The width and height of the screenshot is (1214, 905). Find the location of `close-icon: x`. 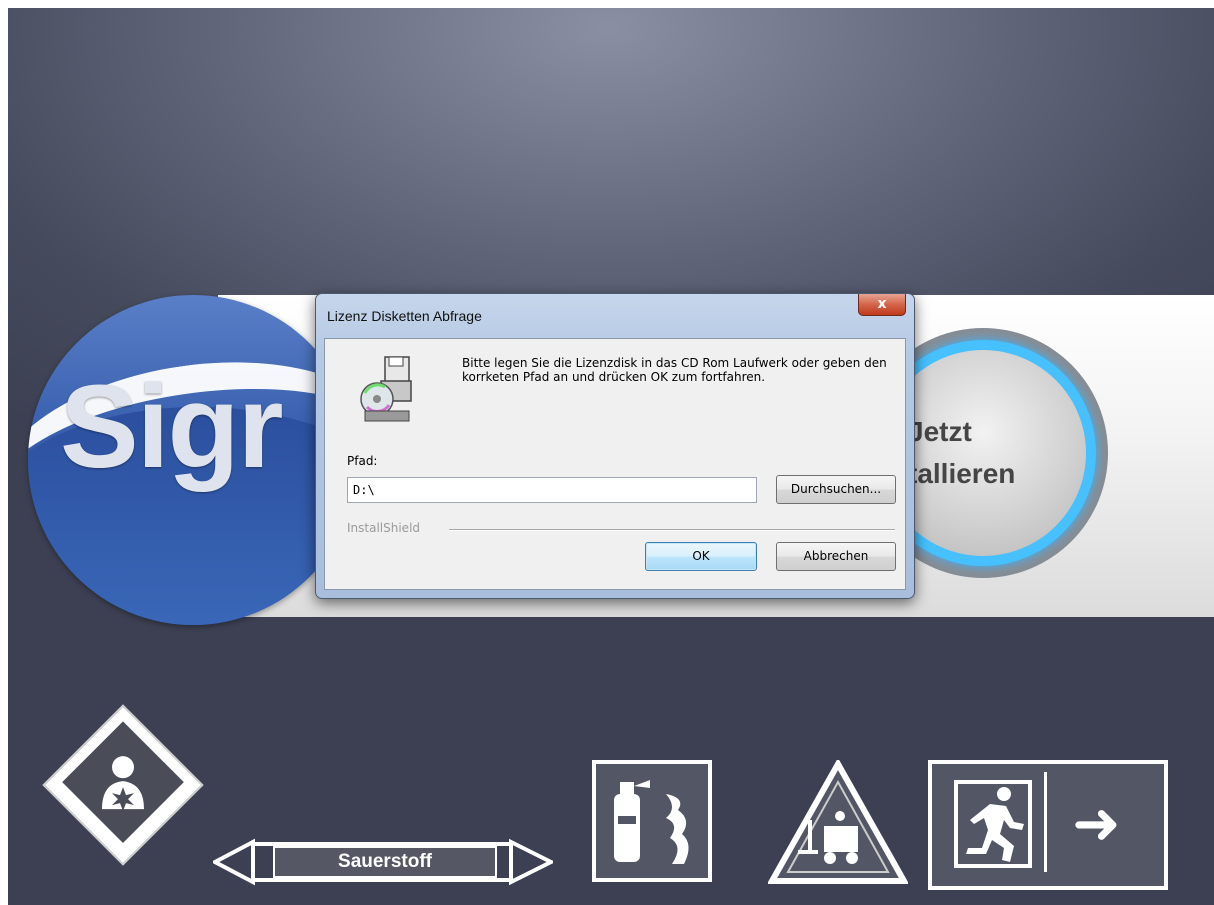

close-icon: x is located at coordinates (882, 304).